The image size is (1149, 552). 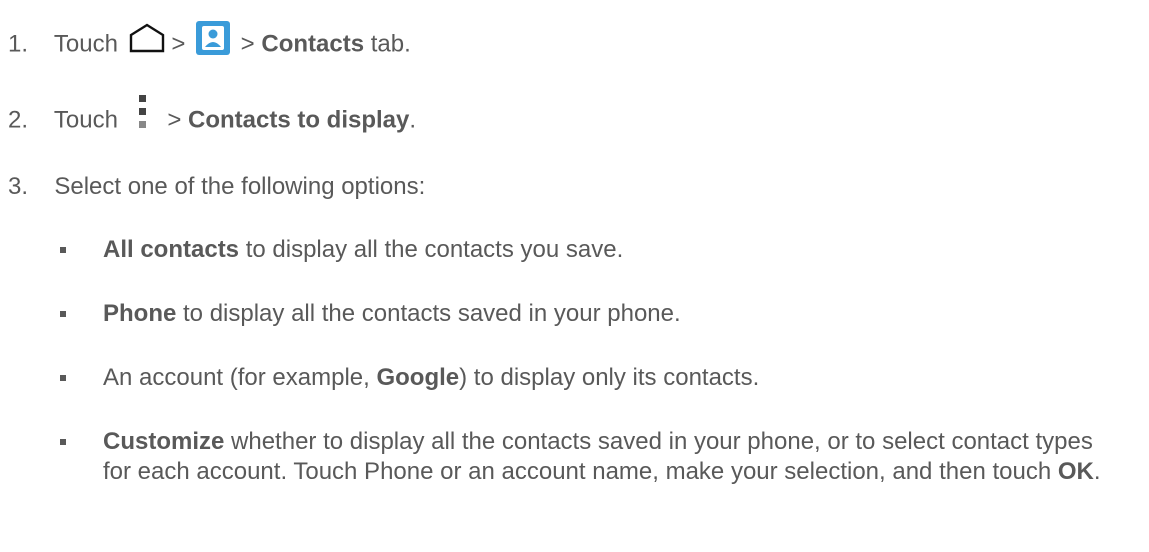 I want to click on step-number: 2., so click(x=18, y=120).